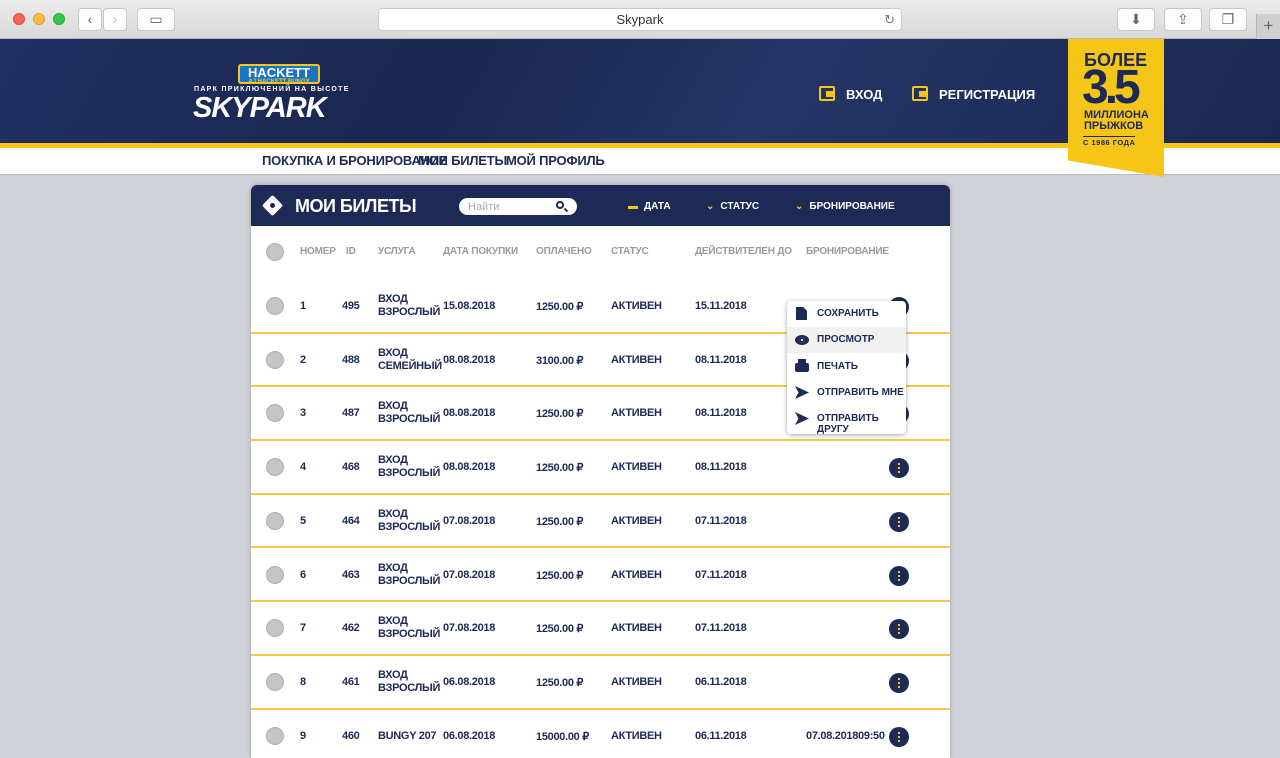 Image resolution: width=1280 pixels, height=758 pixels. What do you see at coordinates (469, 306) in the screenshot?
I see `cell-purchase-date: 15.08.2018` at bounding box center [469, 306].